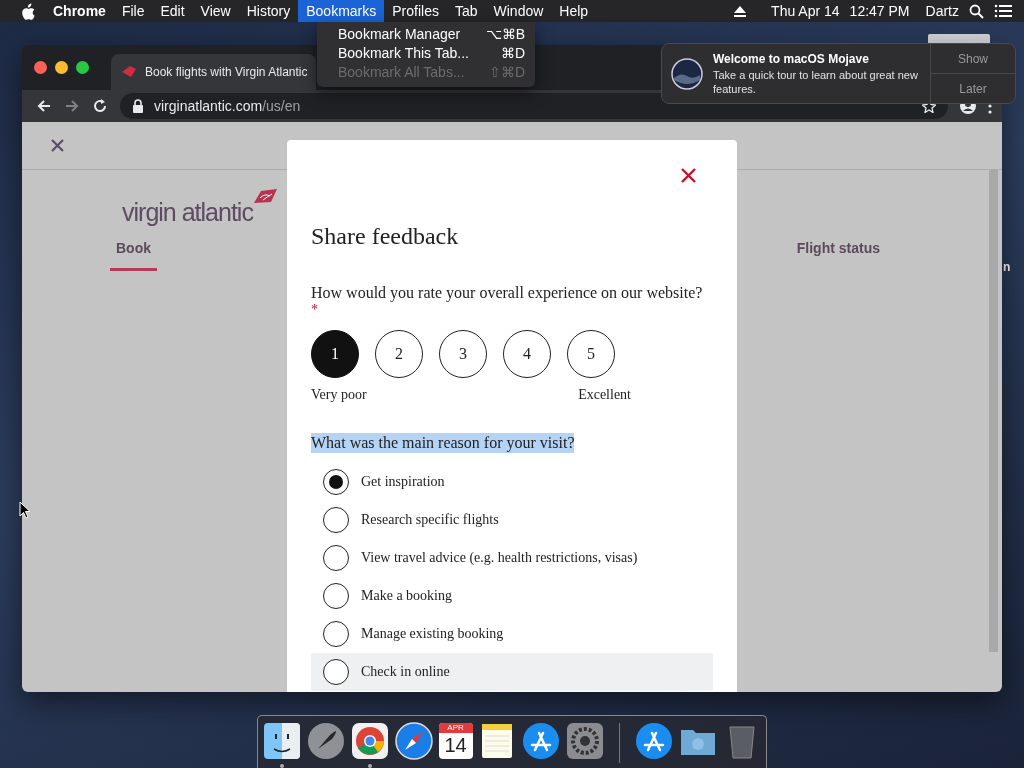 This screenshot has height=768, width=1024. I want to click on chrome-icon, so click(370, 741).